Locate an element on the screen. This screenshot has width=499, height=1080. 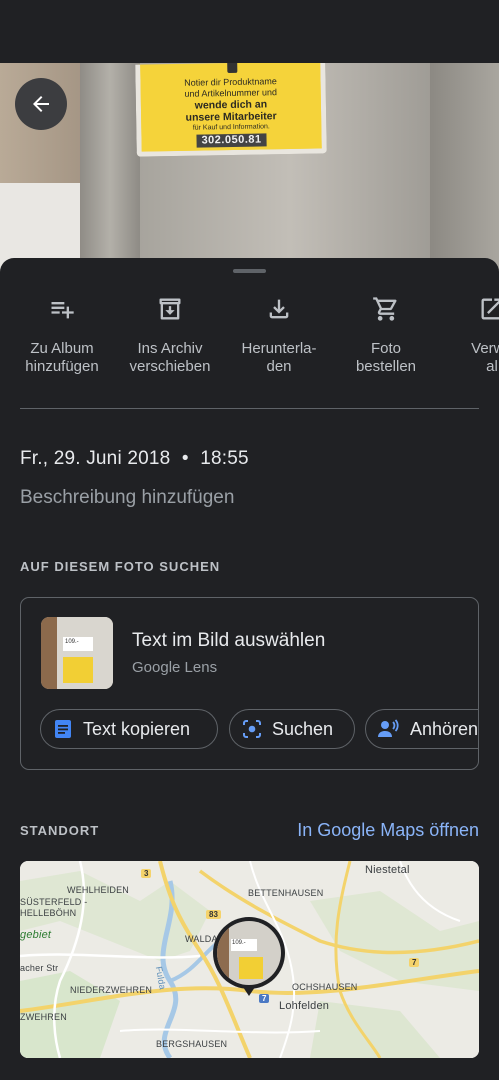
map-label-bettenhausen: BETTENHAUSEN is located at coordinates (286, 893).